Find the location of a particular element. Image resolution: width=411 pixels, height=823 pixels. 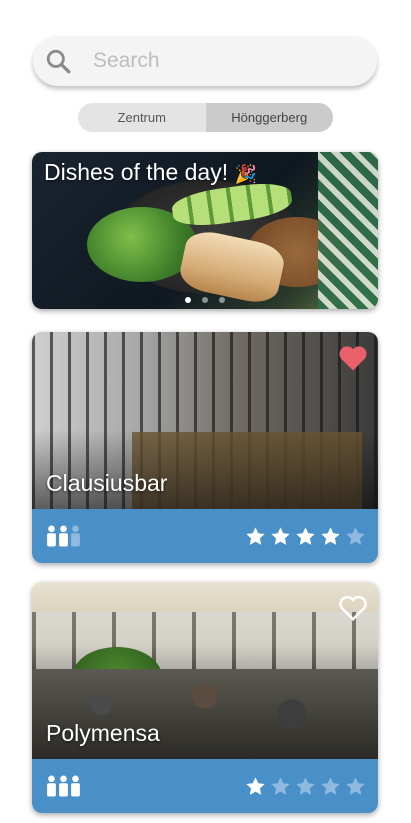

campus-option-zentrum: Zentrum is located at coordinates (142, 117).